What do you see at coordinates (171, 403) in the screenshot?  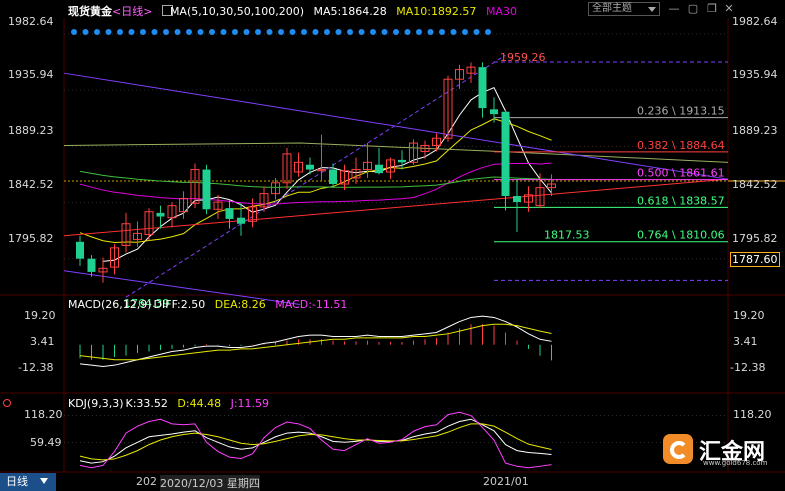 I see `kdj-header: KDJ(9,3,3) K:33.52 D:44.48 J:11.59` at bounding box center [171, 403].